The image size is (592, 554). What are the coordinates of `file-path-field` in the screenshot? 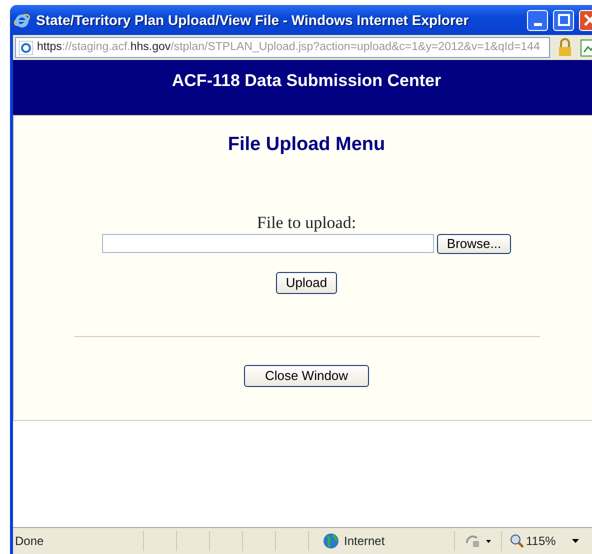 It's located at (268, 243).